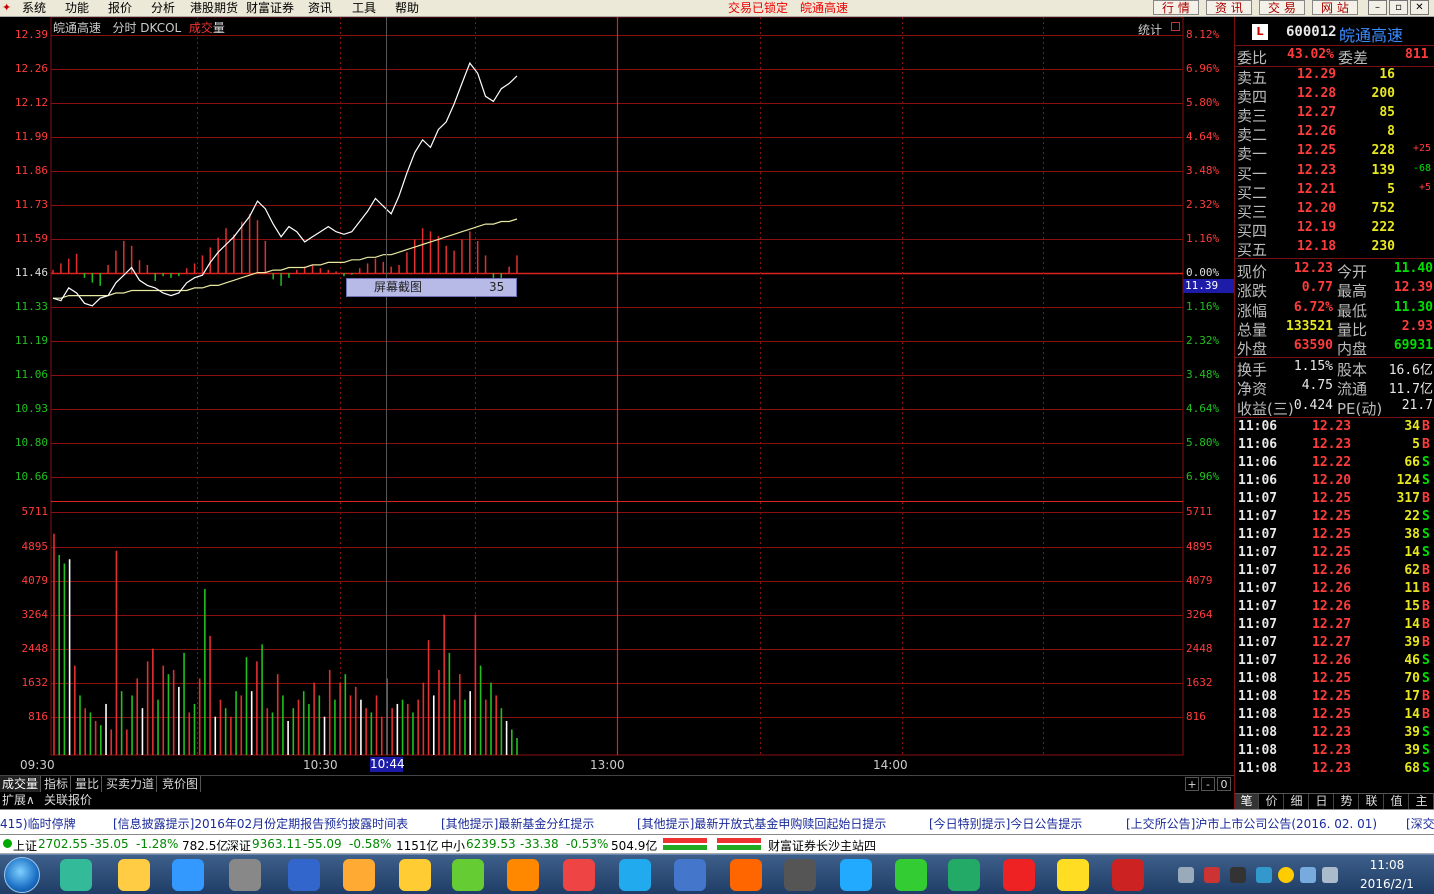 Image resolution: width=1434 pixels, height=894 pixels. Describe the element at coordinates (1286, 875) in the screenshot. I see `tray-qq-icon` at that location.